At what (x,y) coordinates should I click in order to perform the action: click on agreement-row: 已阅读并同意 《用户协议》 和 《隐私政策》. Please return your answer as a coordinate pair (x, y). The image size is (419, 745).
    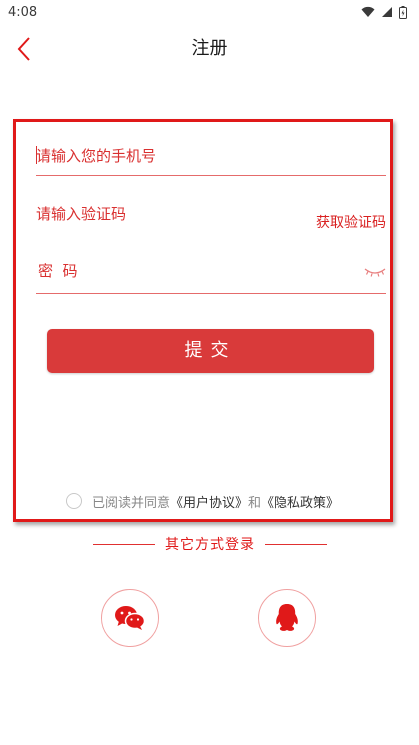
    Looking at the image, I should click on (202, 501).